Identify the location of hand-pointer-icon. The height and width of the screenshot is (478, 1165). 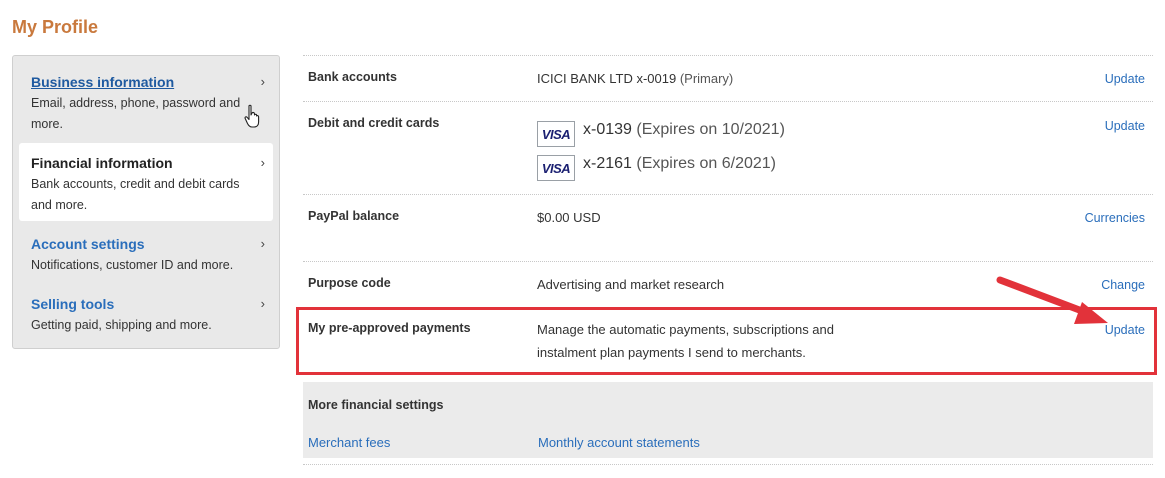
(252, 116).